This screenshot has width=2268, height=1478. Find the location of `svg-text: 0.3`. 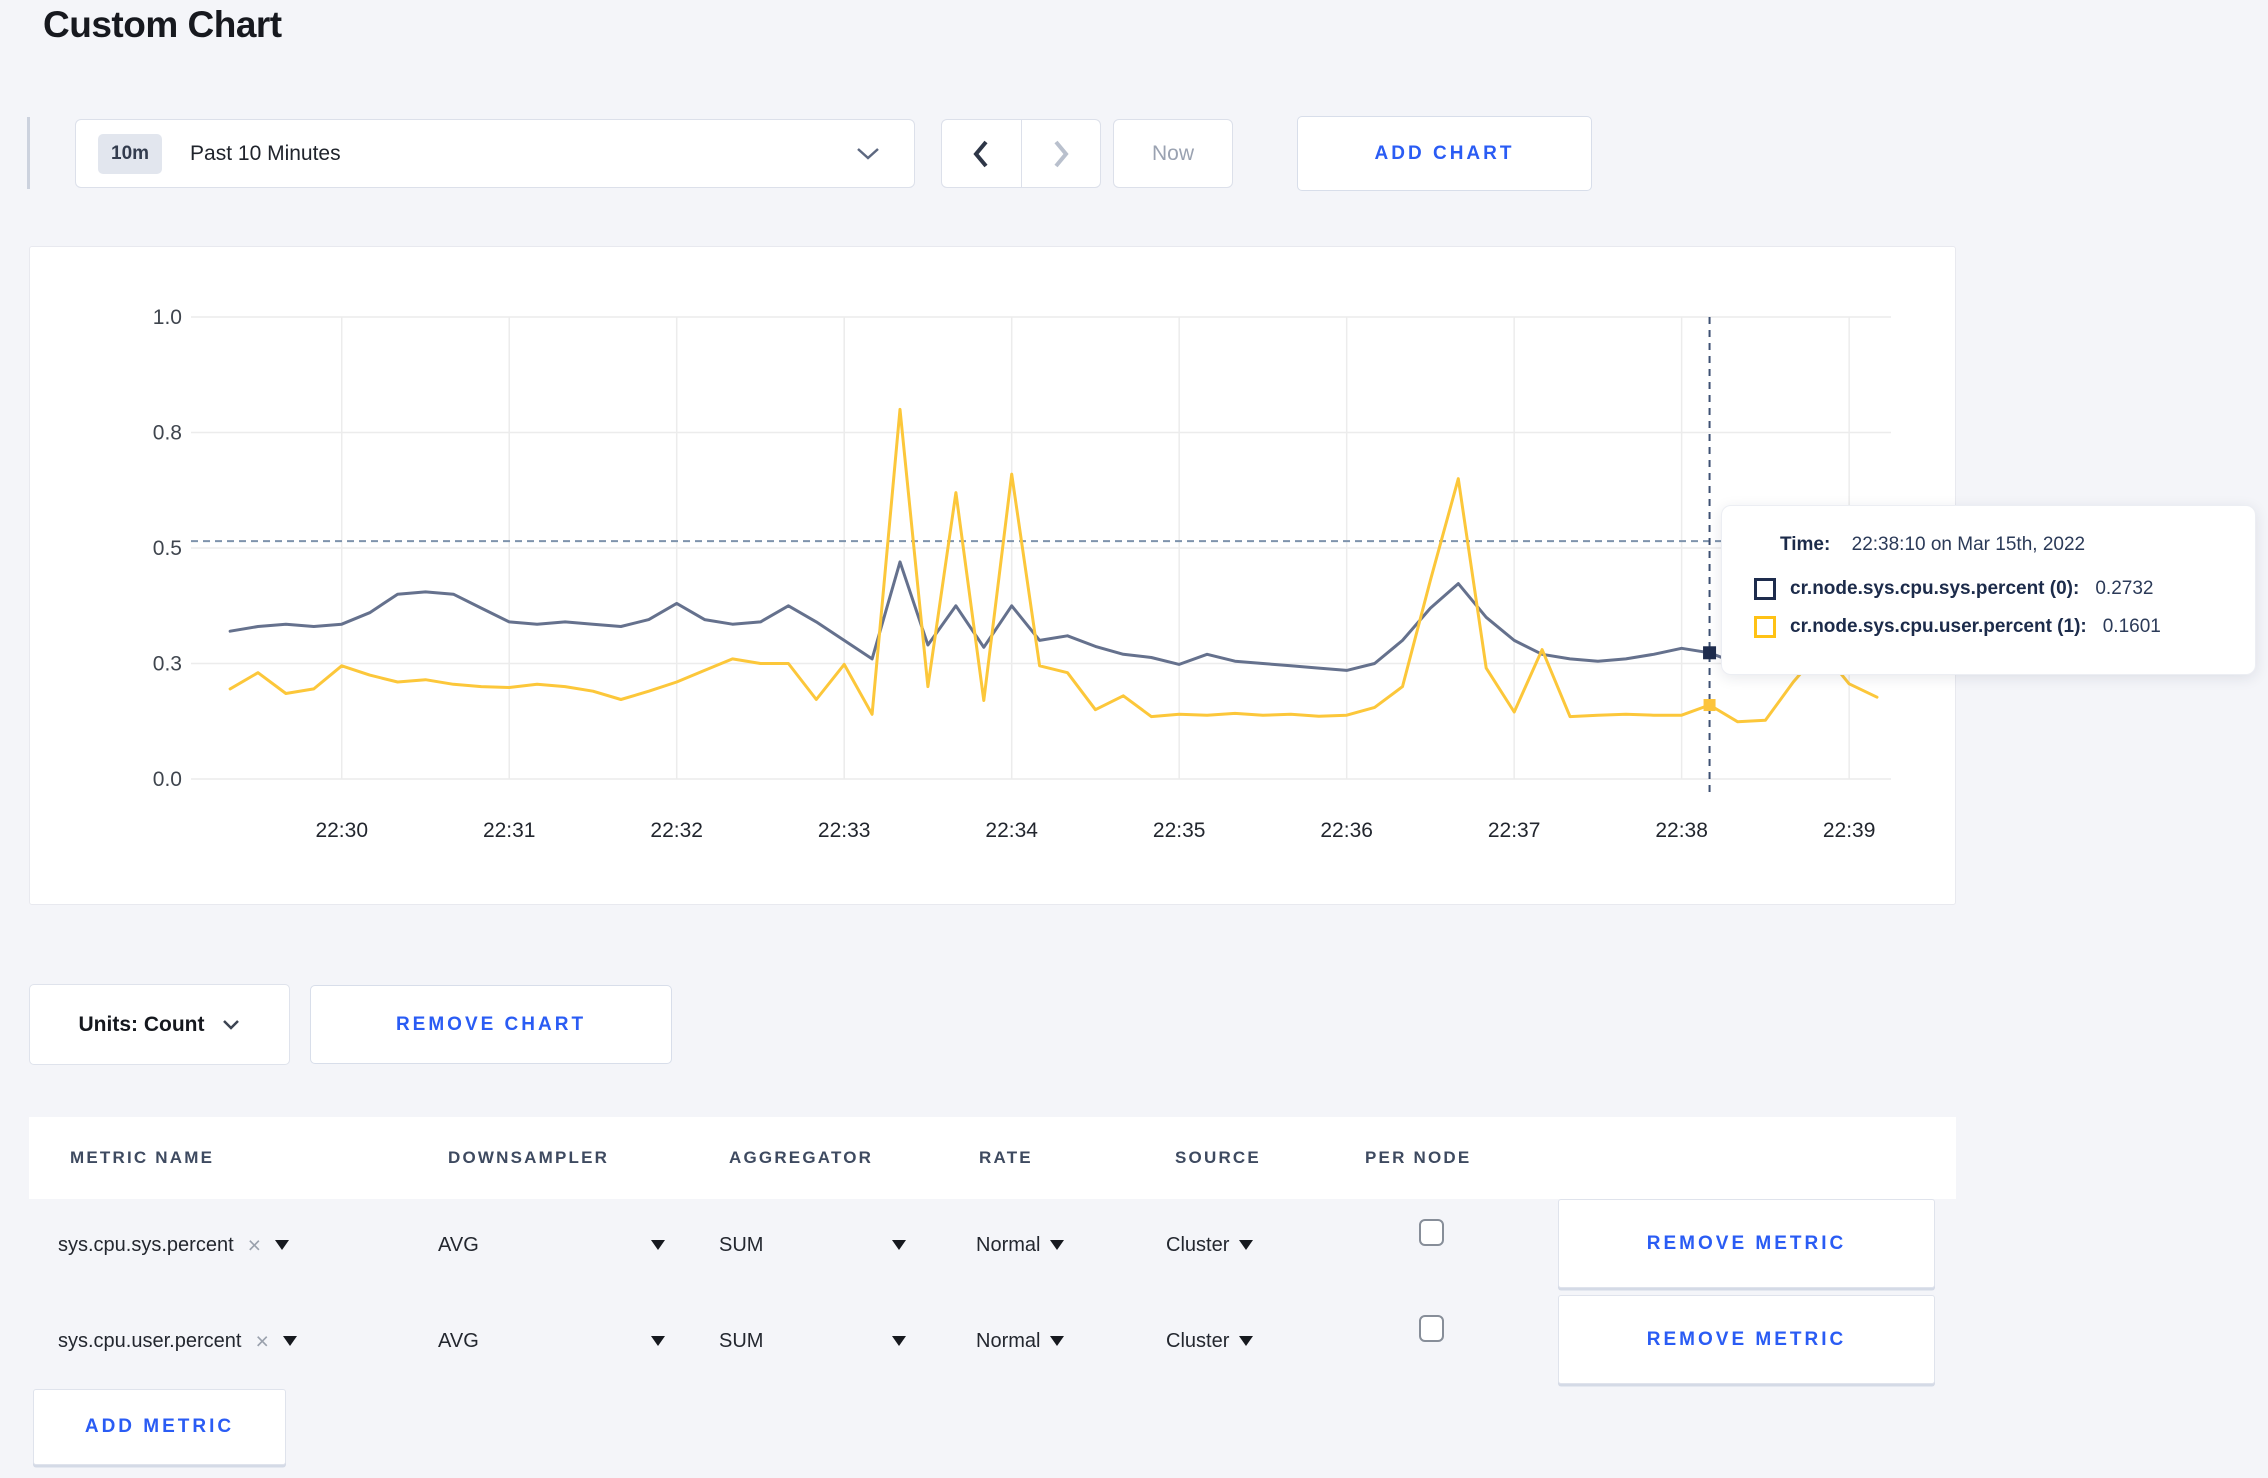

svg-text: 0.3 is located at coordinates (167, 664).